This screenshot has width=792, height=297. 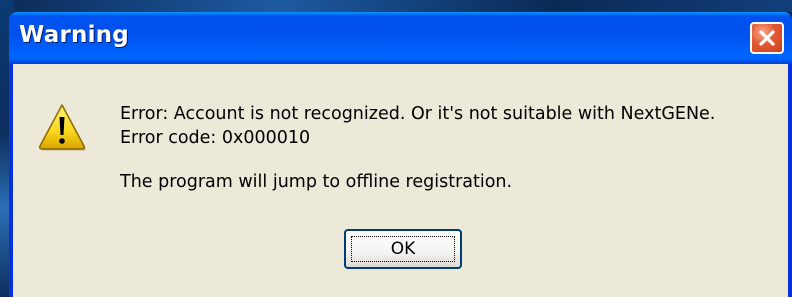 I want to click on dialog-title: Warning, so click(x=74, y=35).